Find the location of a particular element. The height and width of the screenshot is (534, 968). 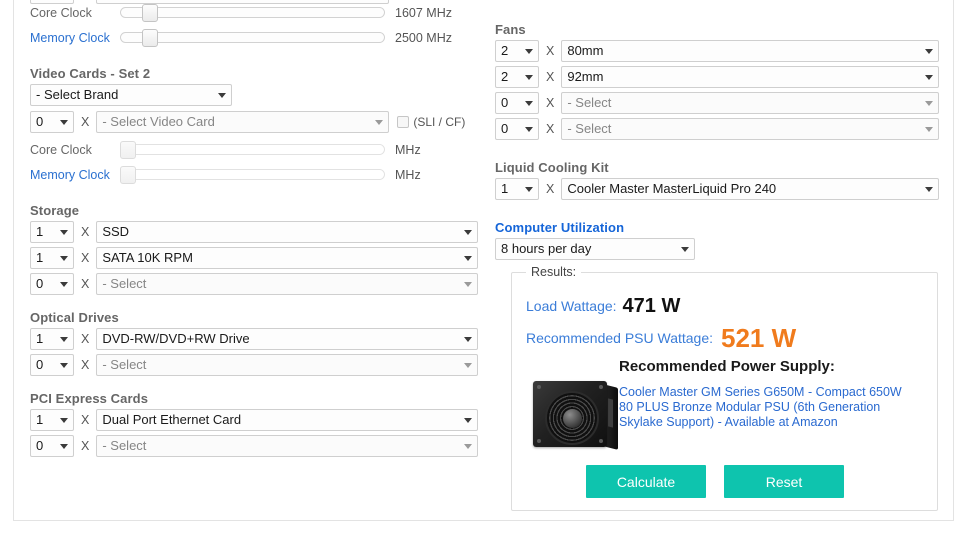

pci-express-card-qty-select-1: 0 is located at coordinates (52, 446).